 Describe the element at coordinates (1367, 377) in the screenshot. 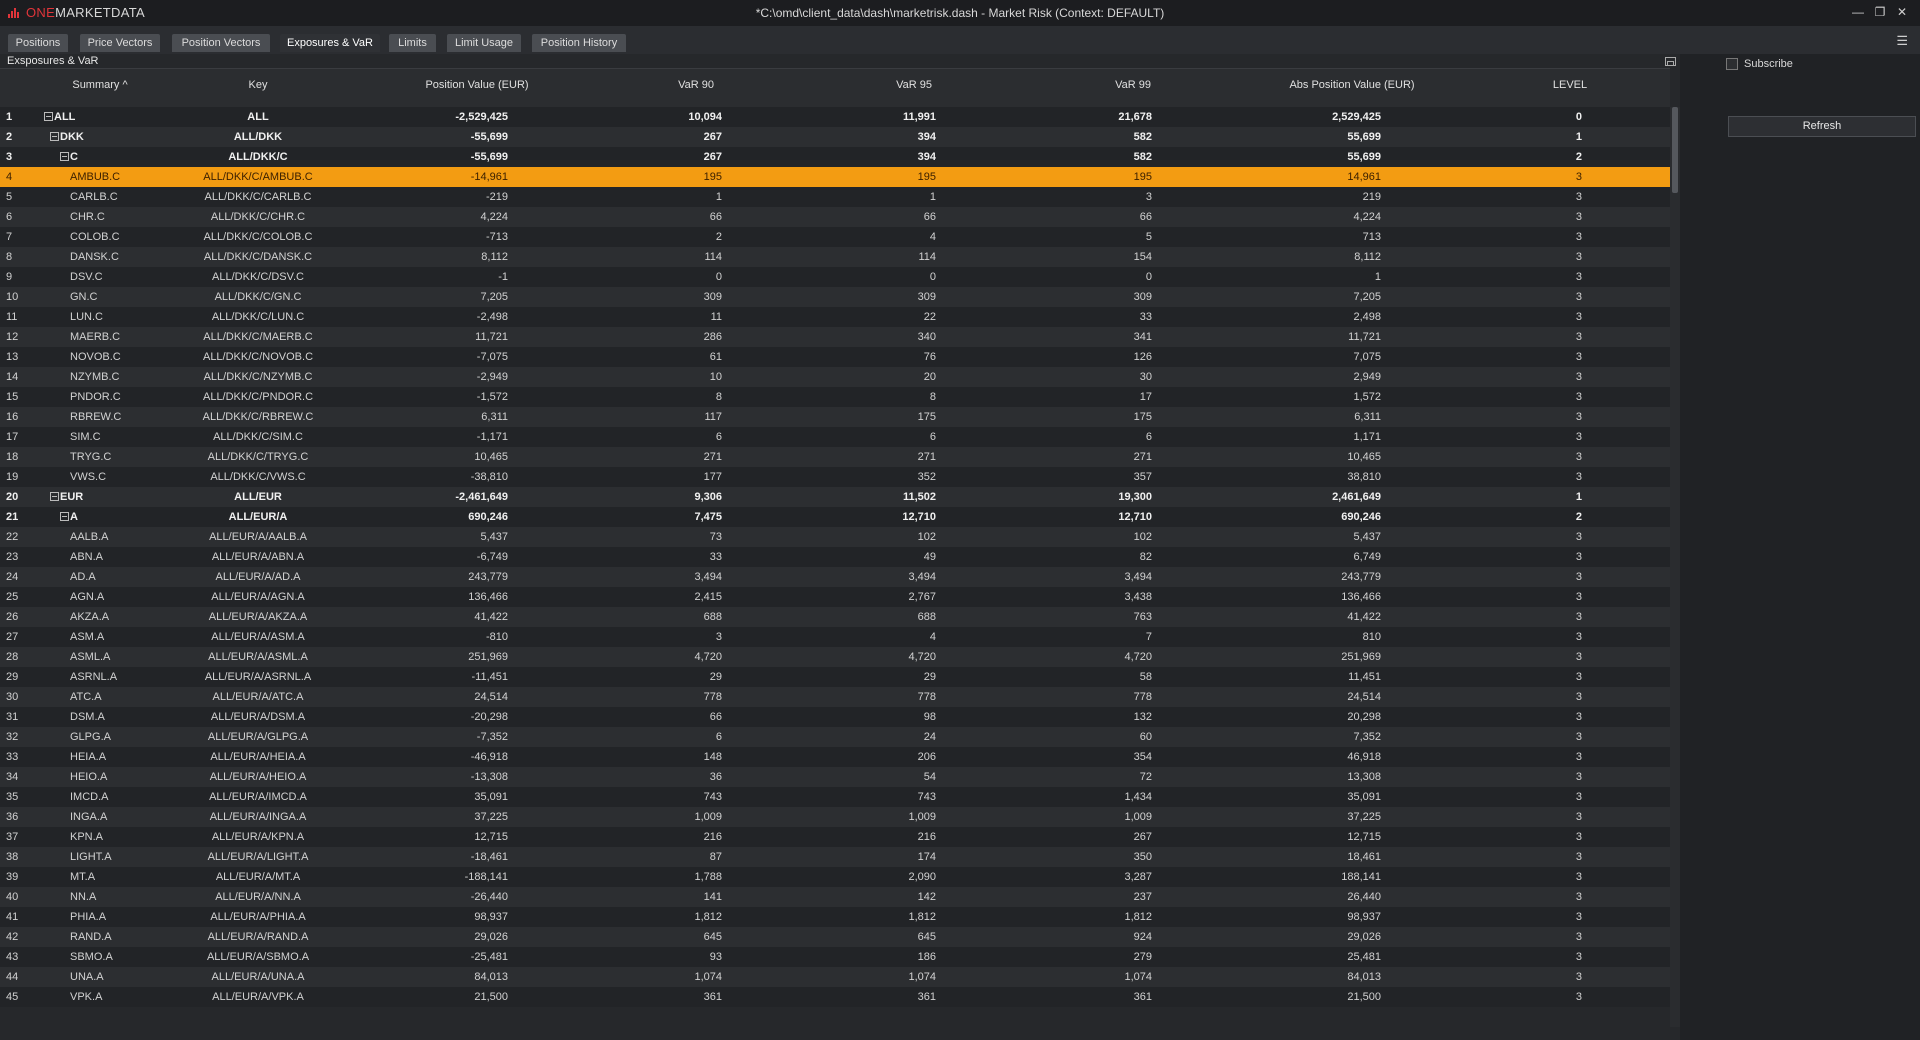

I see `abs-position-value-cell: 2,949` at that location.